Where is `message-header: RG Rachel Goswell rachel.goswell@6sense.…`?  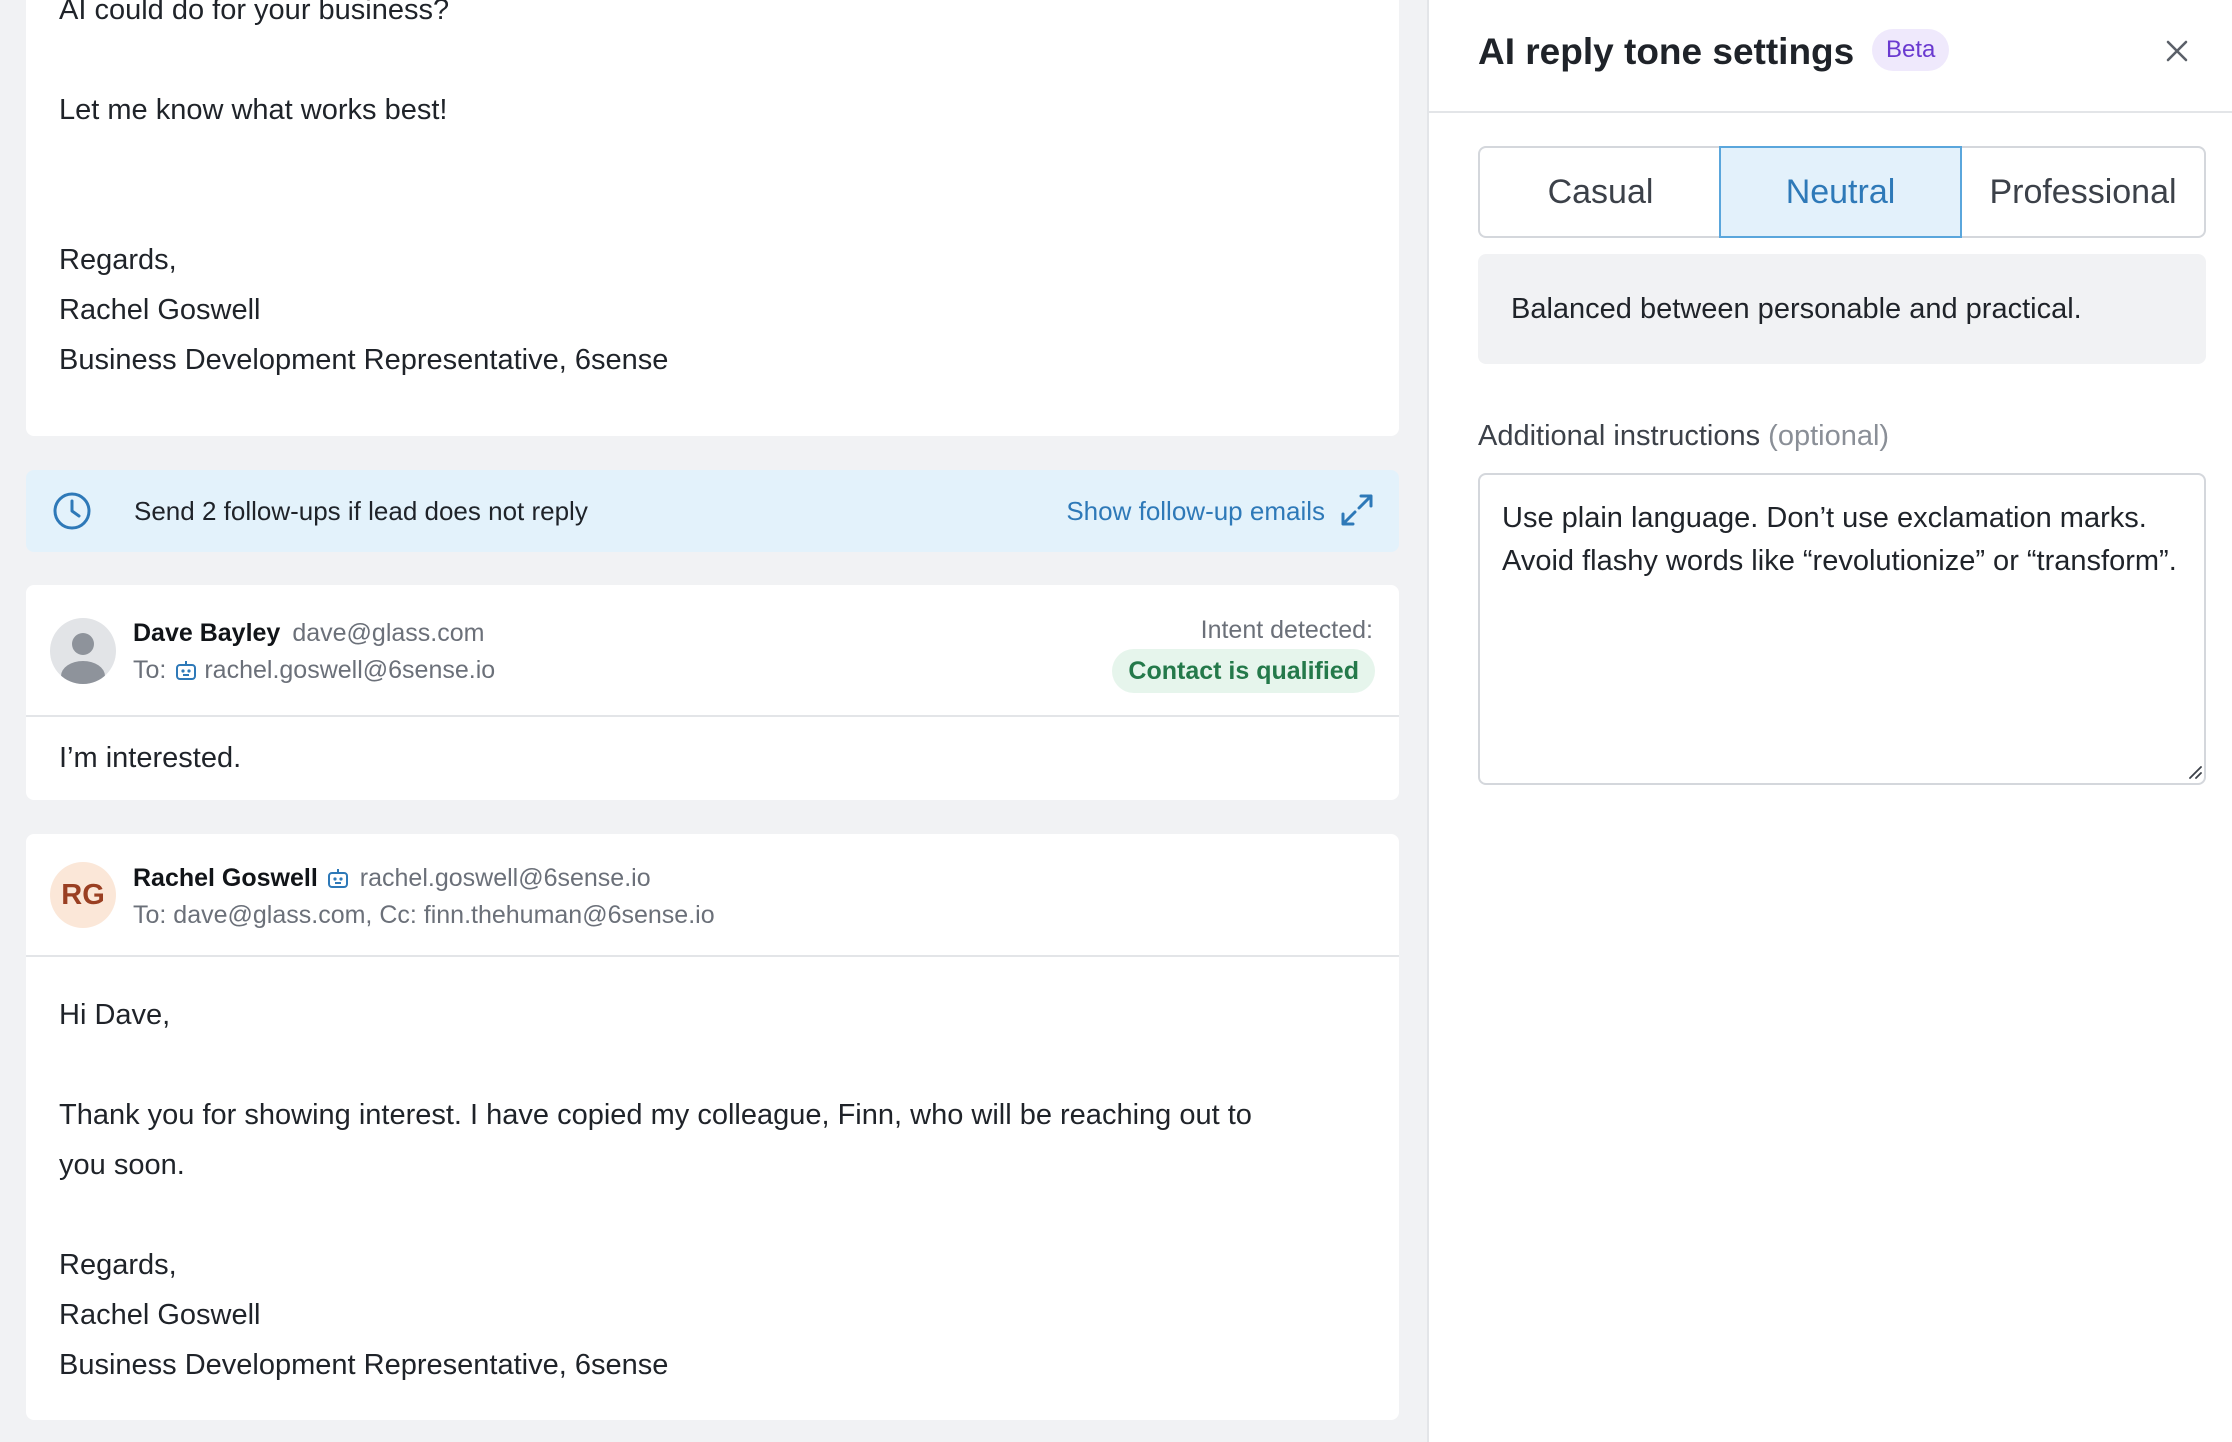
message-header: RG Rachel Goswell rachel.goswell@6sense.… is located at coordinates (712, 895).